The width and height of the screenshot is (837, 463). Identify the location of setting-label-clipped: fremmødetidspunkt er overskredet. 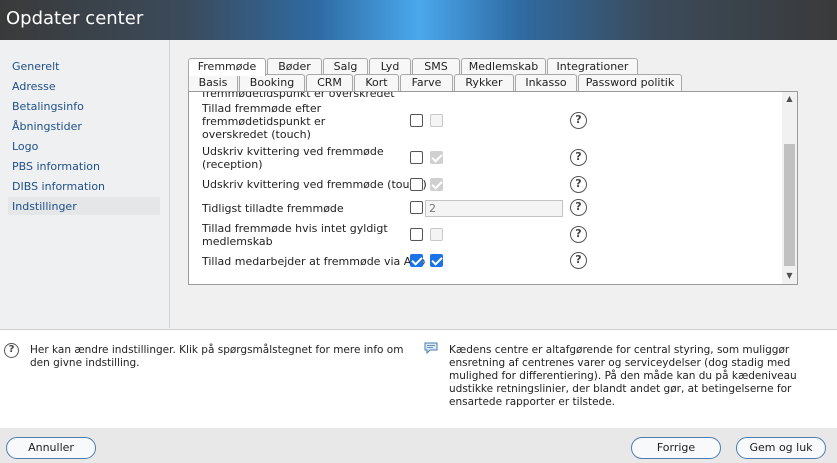
(298, 95).